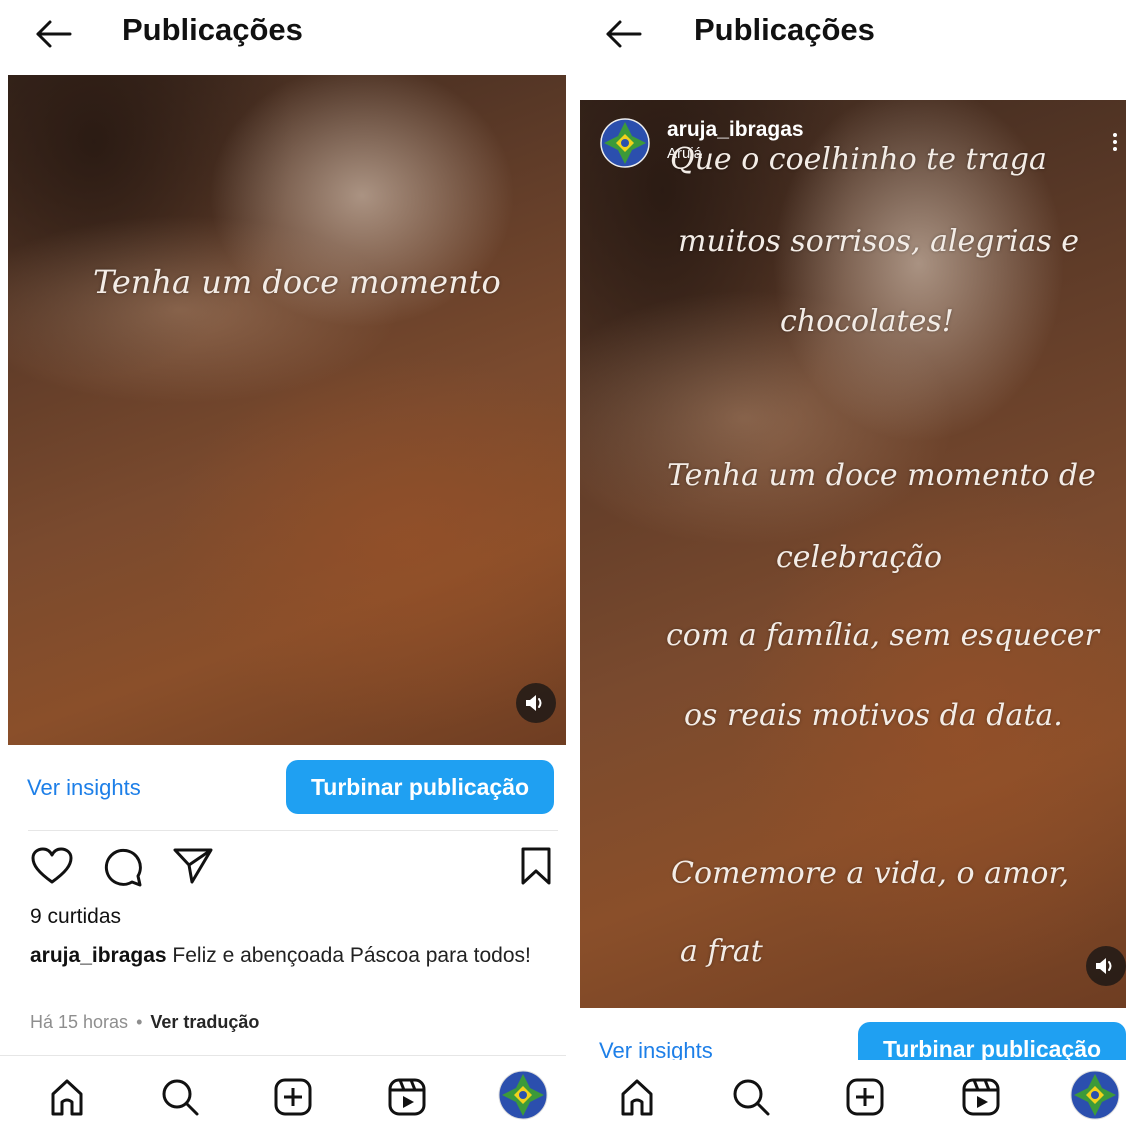  What do you see at coordinates (193, 866) in the screenshot?
I see `paper-plane-icon` at bounding box center [193, 866].